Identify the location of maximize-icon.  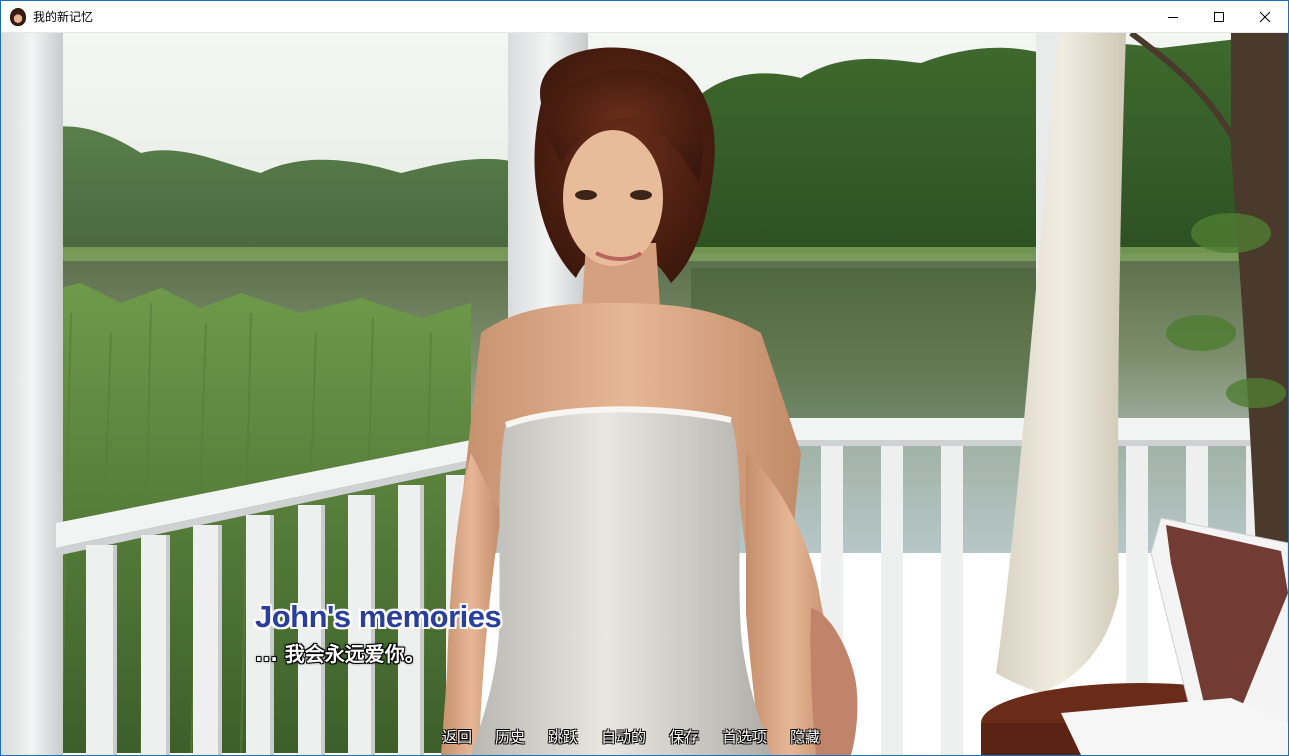
(1219, 16).